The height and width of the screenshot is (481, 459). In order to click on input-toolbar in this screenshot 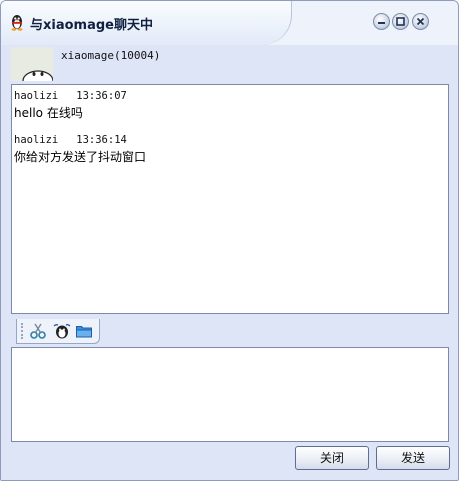, I will do `click(58, 331)`.